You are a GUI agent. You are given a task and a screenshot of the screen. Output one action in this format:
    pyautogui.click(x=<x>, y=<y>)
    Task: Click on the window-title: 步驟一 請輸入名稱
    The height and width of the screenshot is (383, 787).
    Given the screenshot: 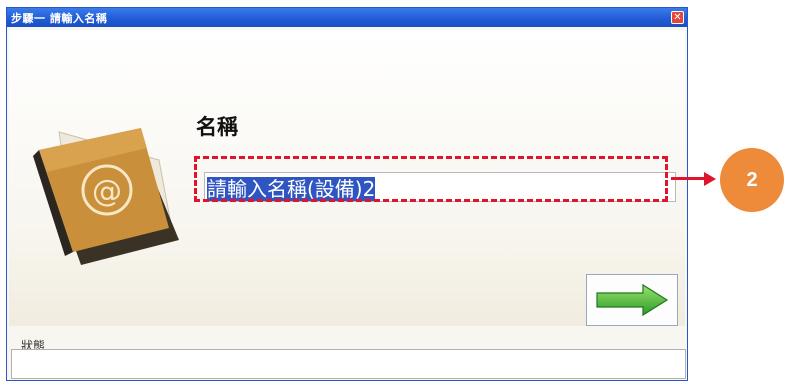 What is the action you would take?
    pyautogui.click(x=59, y=18)
    